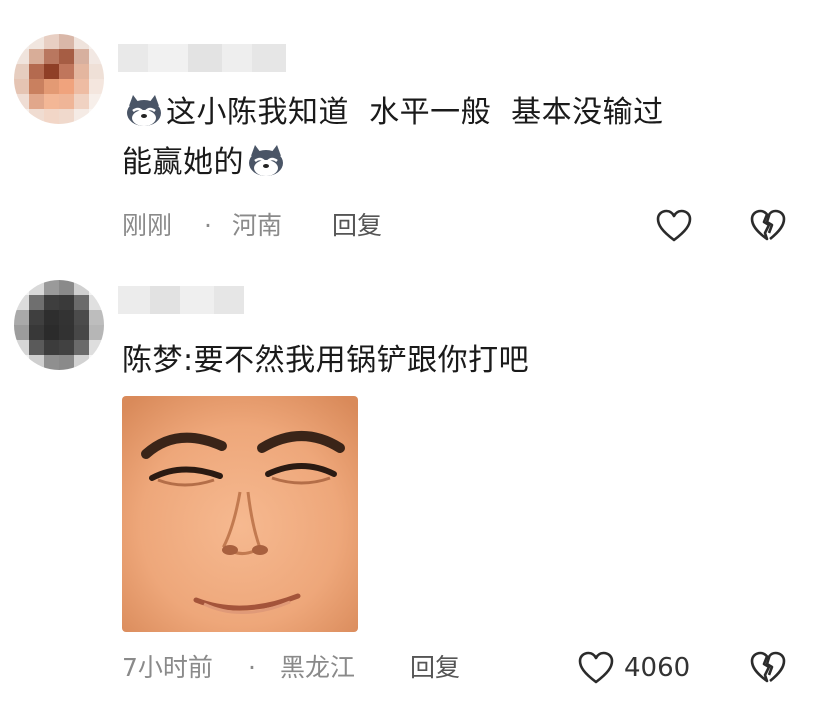 This screenshot has width=838, height=708. Describe the element at coordinates (462, 226) in the screenshot. I see `comment-meta: 刚刚 · 河南 回复` at that location.